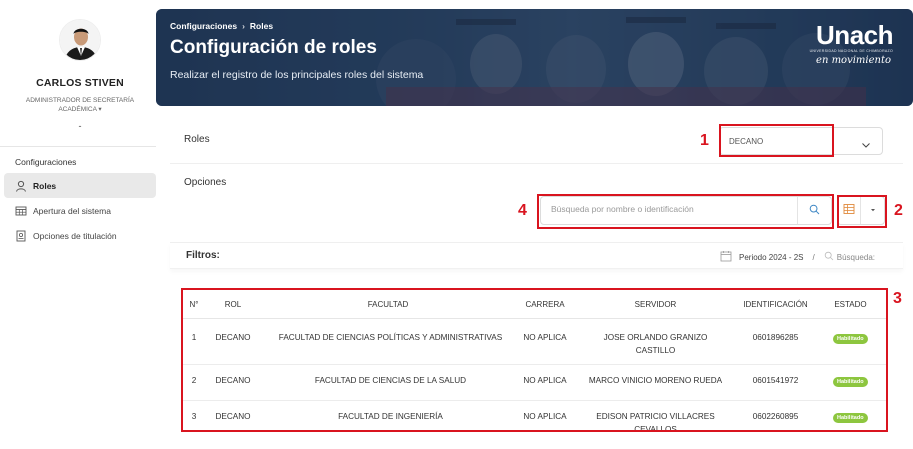 This screenshot has height=449, width=913. Describe the element at coordinates (775, 380) in the screenshot. I see `cell-identificacion: 0601541972` at that location.